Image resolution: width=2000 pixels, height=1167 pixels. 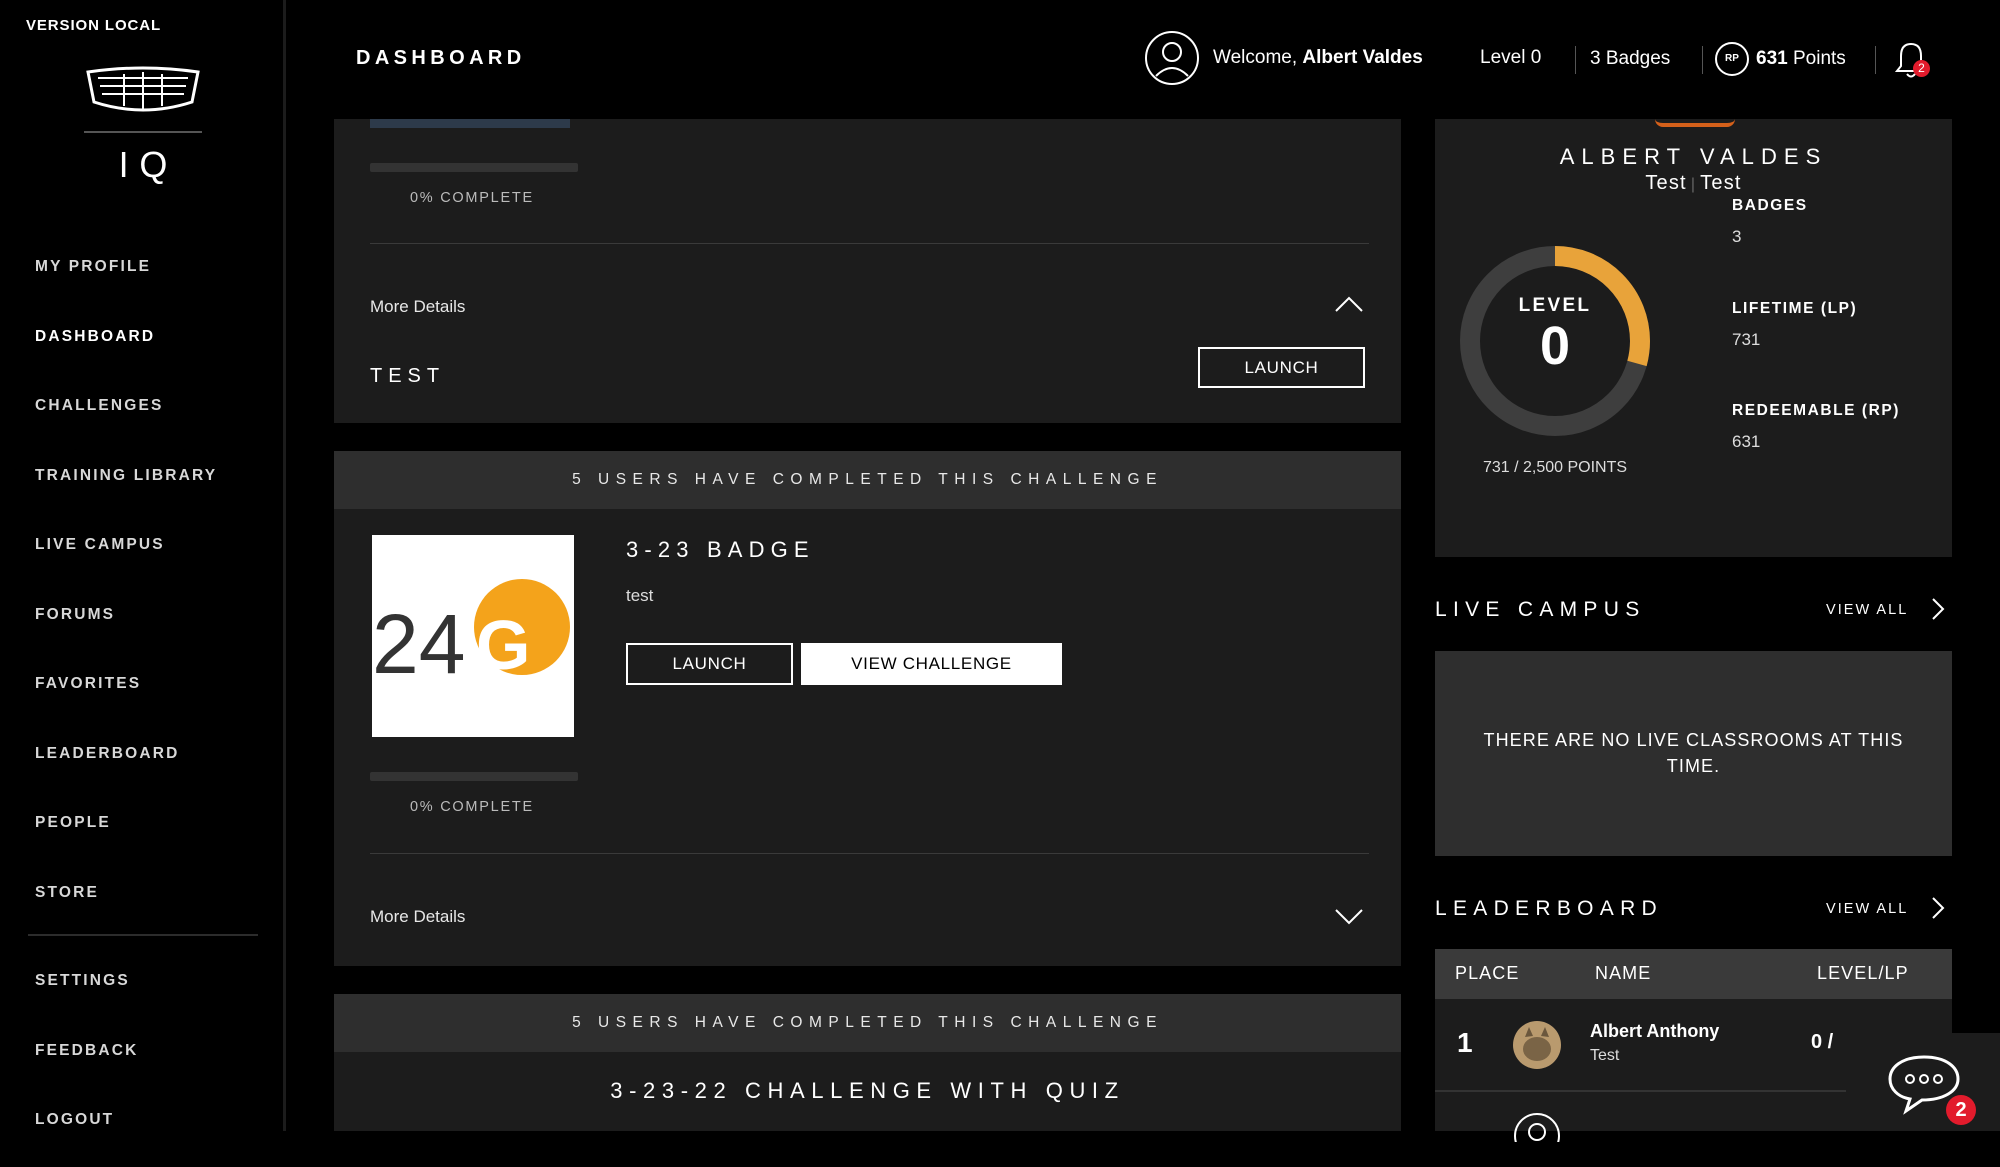 What do you see at coordinates (1555, 467) in the screenshot?
I see `ring-points-text: 731 / 2,500 POINTS` at bounding box center [1555, 467].